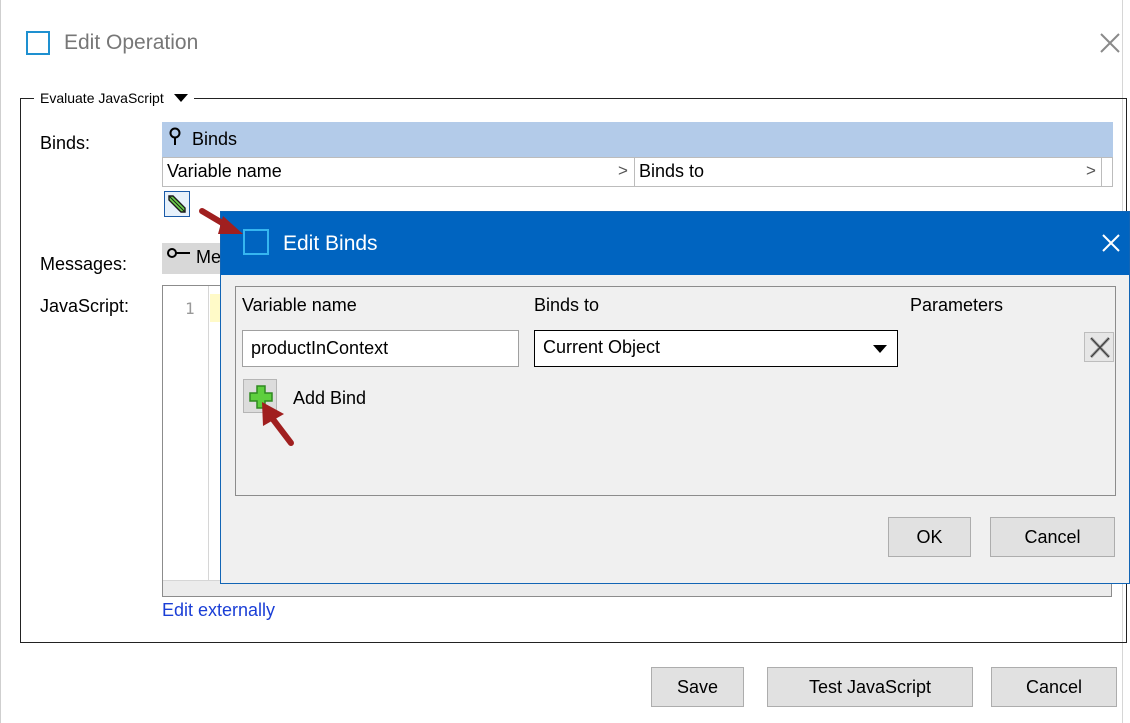  What do you see at coordinates (175, 139) in the screenshot?
I see `pin-icon` at bounding box center [175, 139].